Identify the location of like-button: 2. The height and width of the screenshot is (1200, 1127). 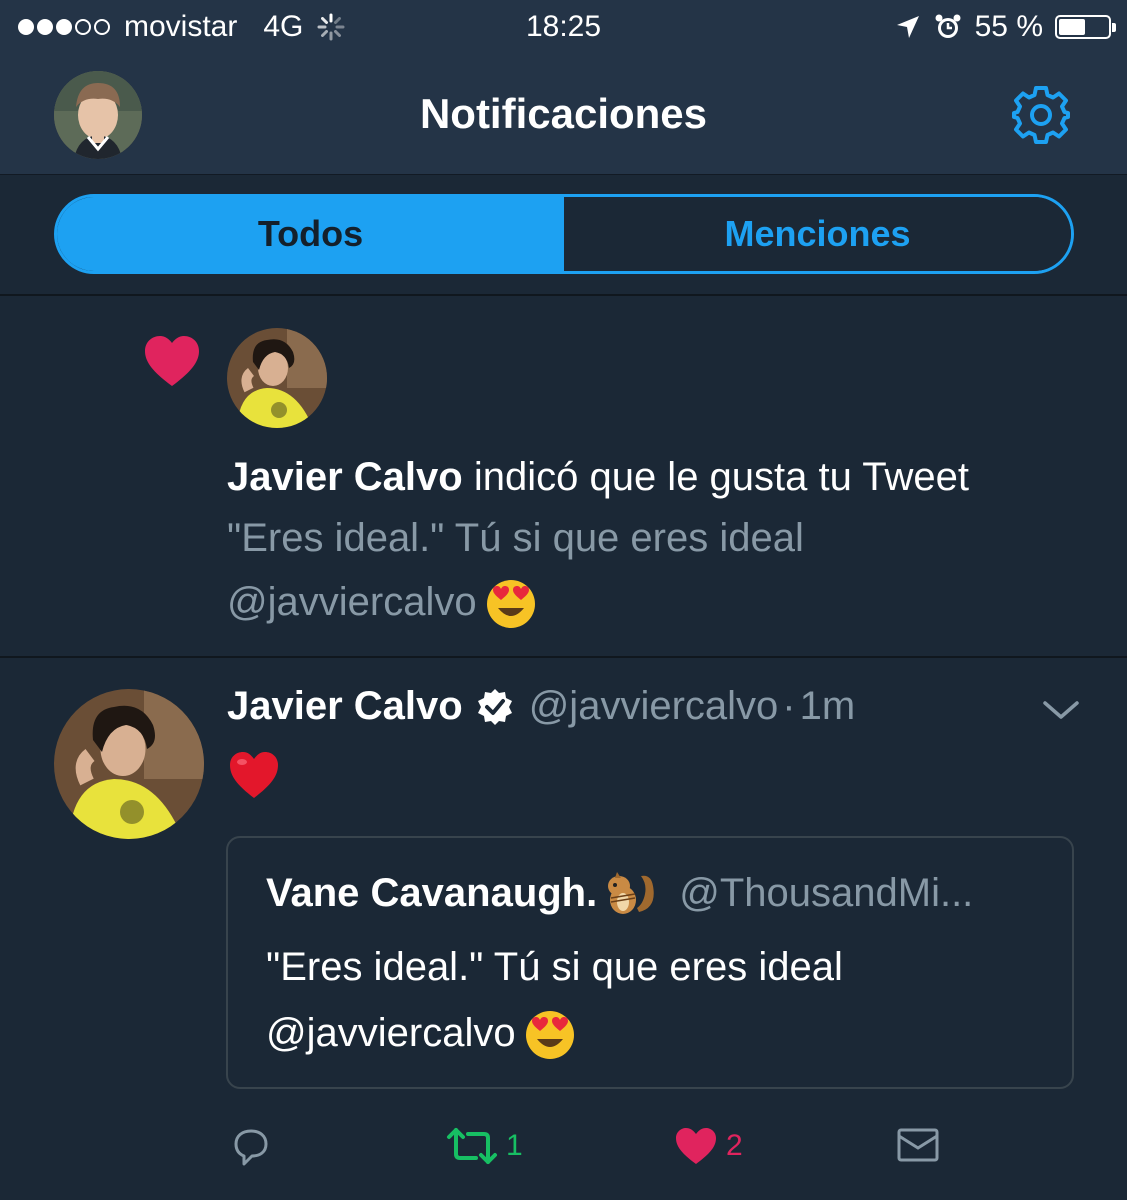
(708, 1146).